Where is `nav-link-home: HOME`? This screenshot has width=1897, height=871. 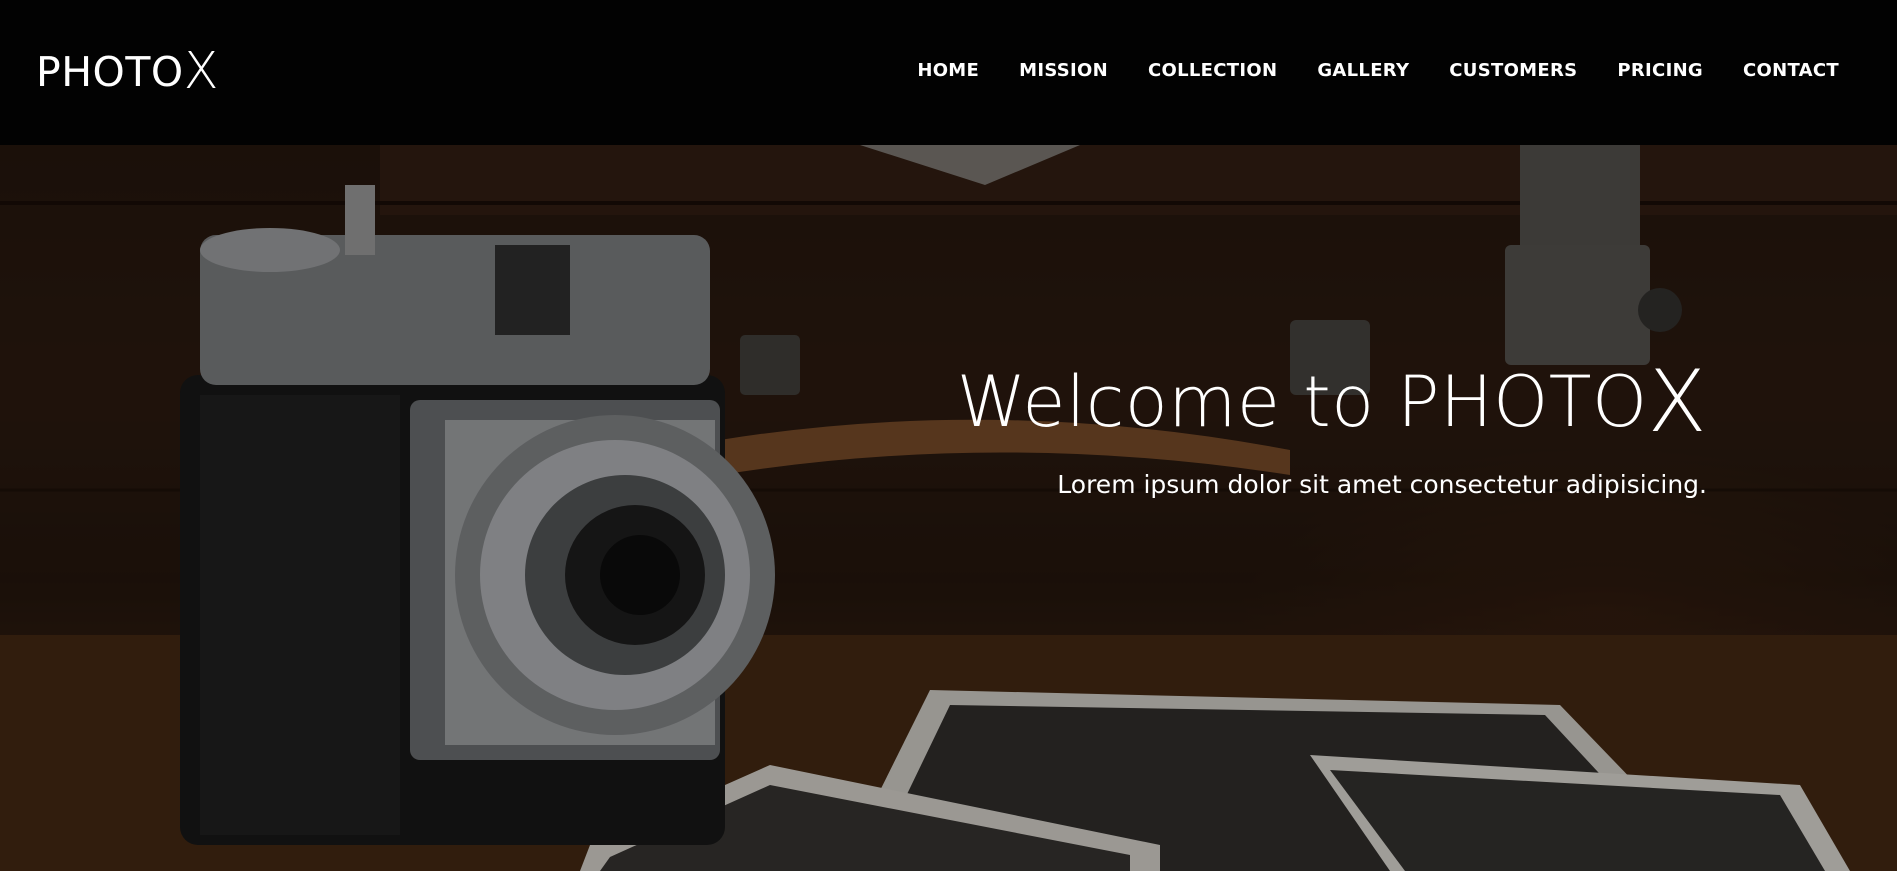 nav-link-home: HOME is located at coordinates (948, 71).